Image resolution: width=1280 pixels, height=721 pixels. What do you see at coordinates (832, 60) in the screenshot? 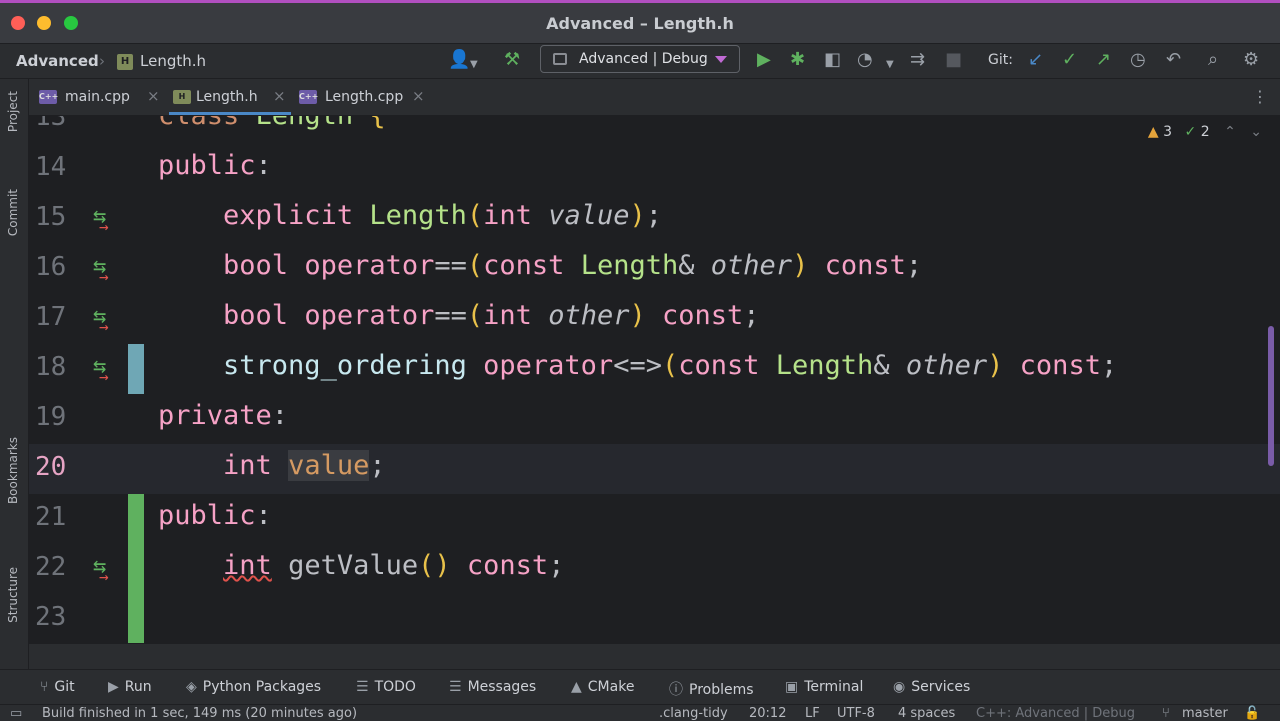
I see `coverage-icon: ◧` at bounding box center [832, 60].